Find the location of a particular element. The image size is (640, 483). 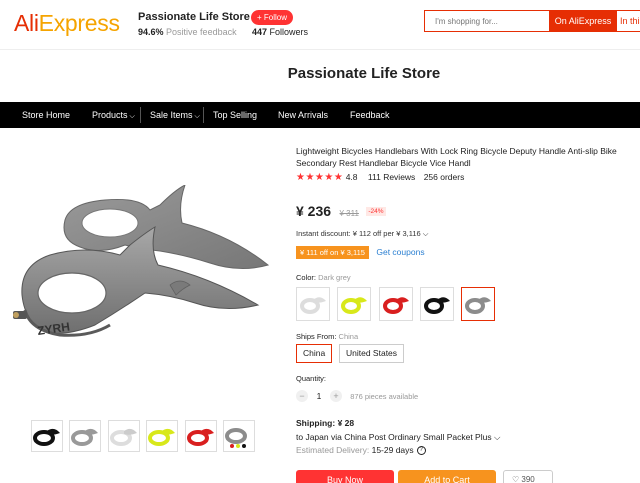

search-input is located at coordinates (487, 21).